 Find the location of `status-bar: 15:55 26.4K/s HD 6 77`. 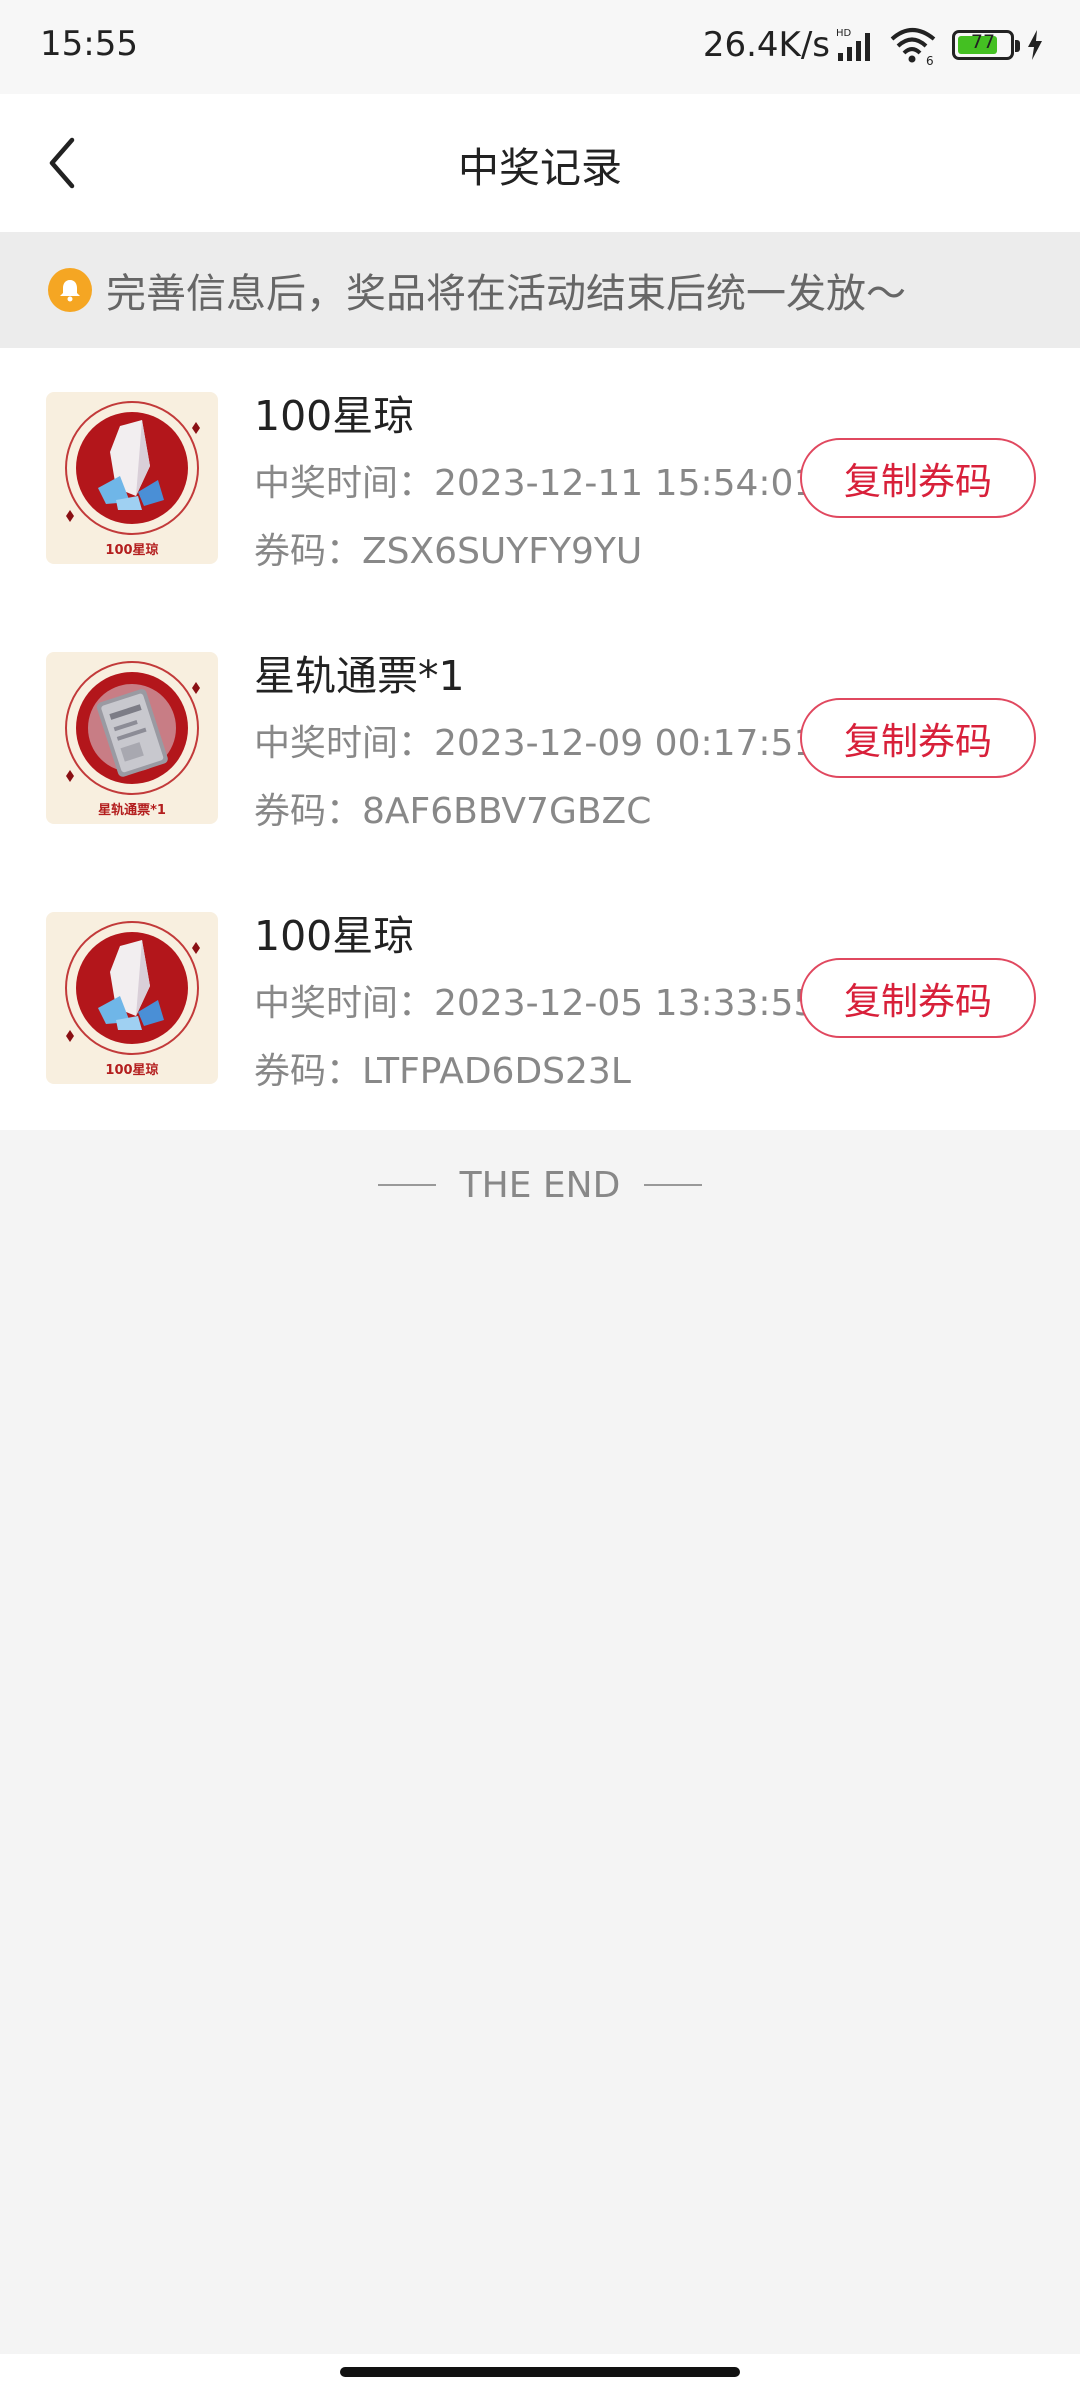

status-bar: 15:55 26.4K/s HD 6 77 is located at coordinates (540, 47).